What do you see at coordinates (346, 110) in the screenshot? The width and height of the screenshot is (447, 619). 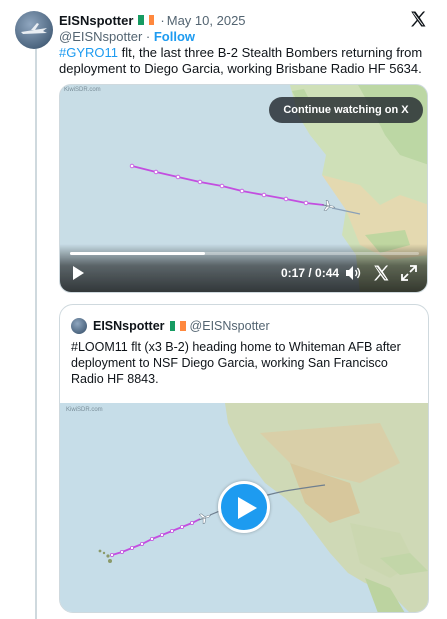 I see `continue-watching-button: Continue watching on X` at bounding box center [346, 110].